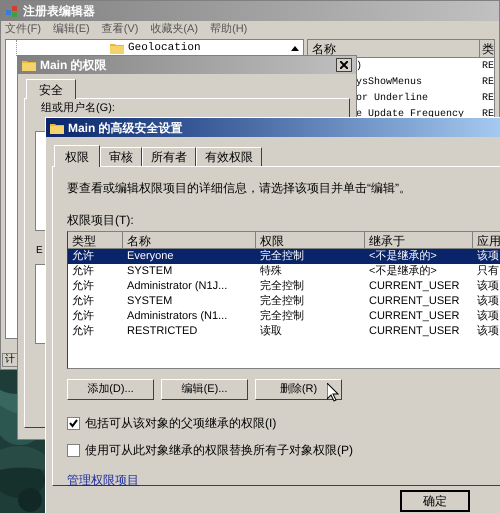  Describe the element at coordinates (359, 67) in the screenshot. I see `value-name: )` at that location.